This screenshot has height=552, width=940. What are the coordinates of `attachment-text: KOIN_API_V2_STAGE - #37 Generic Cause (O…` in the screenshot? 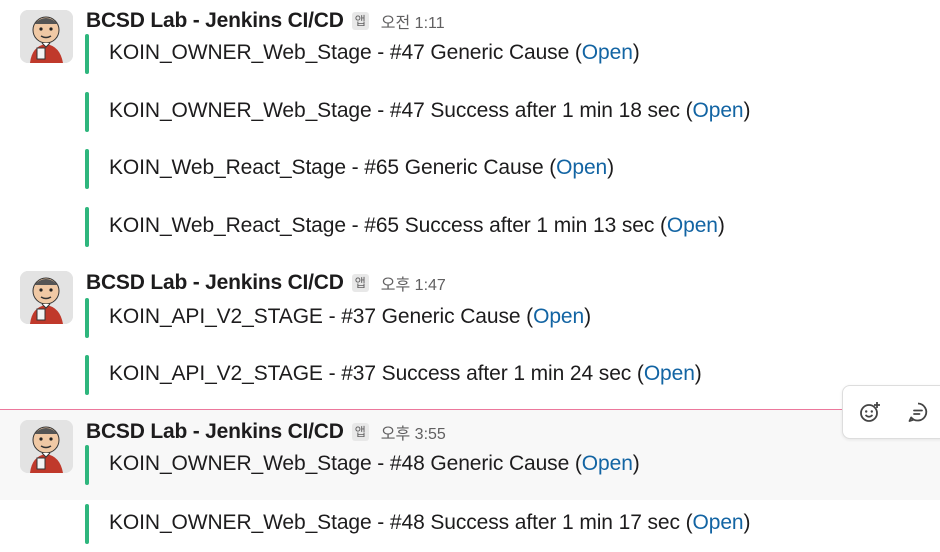 It's located at (350, 316).